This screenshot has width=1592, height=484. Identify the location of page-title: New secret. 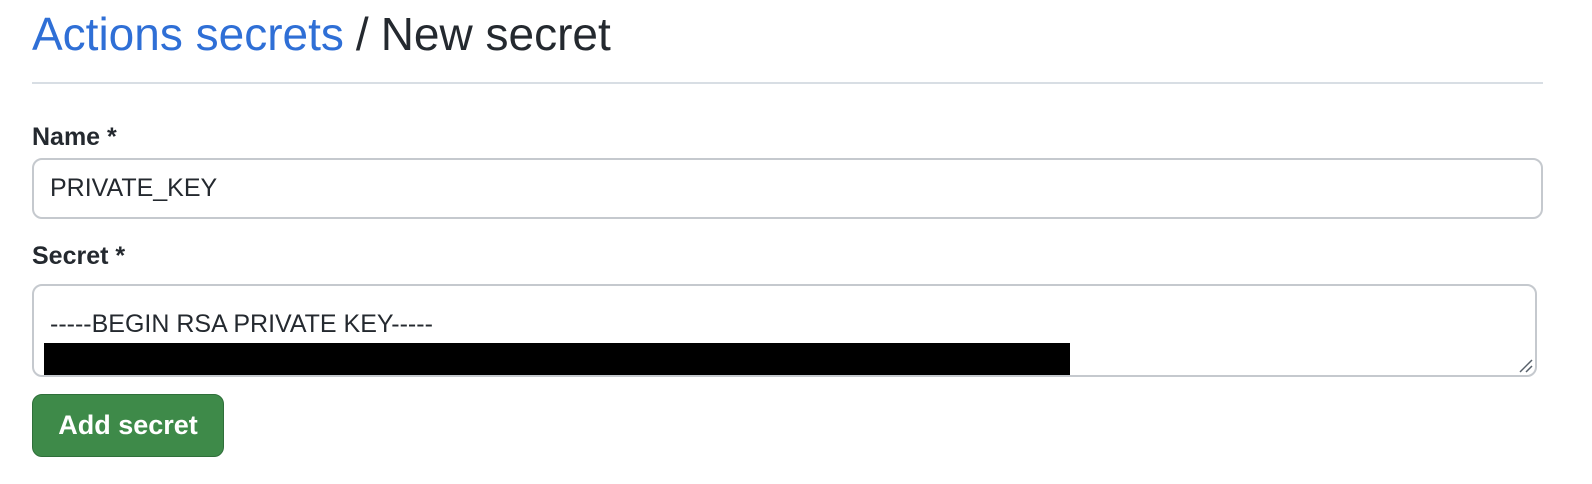
(495, 34).